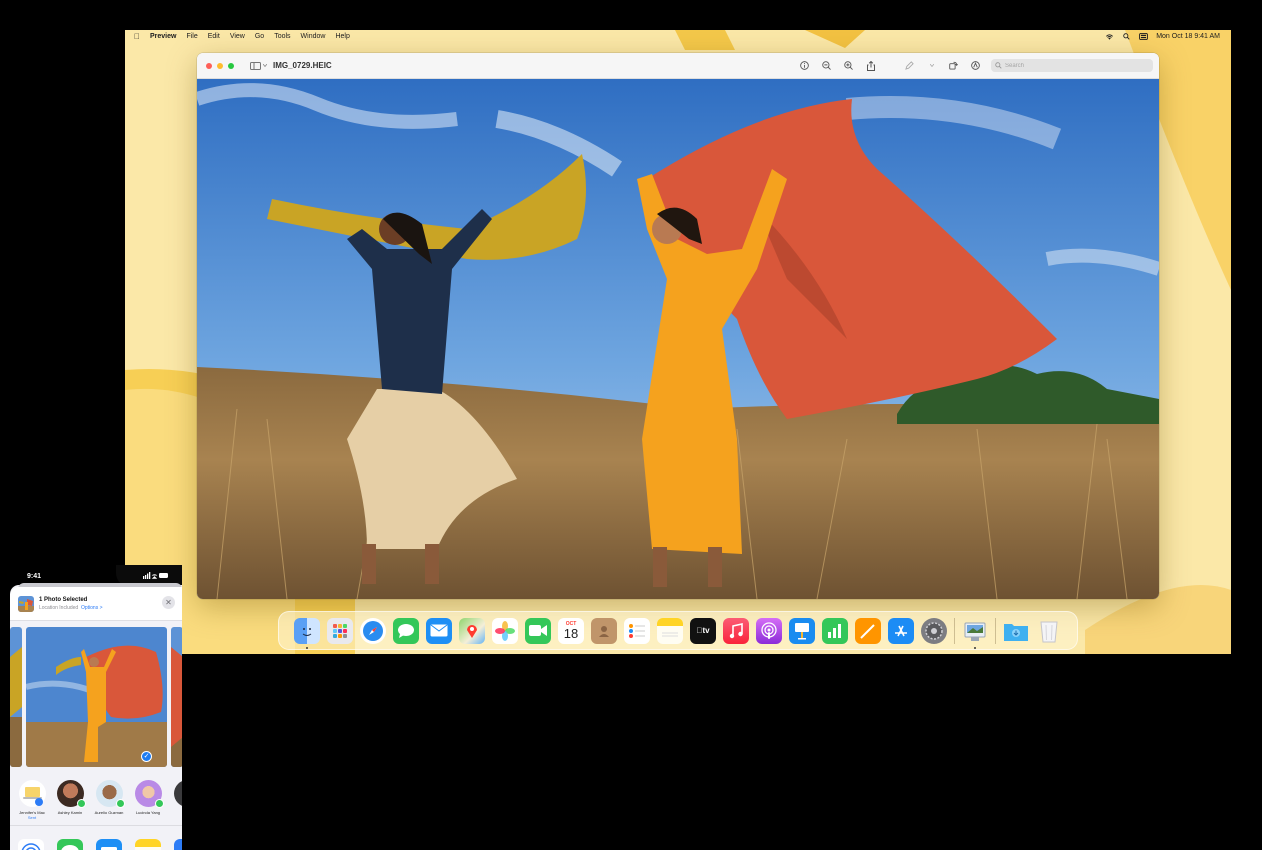 This screenshot has width=1262, height=850. I want to click on close-button, so click(209, 65).